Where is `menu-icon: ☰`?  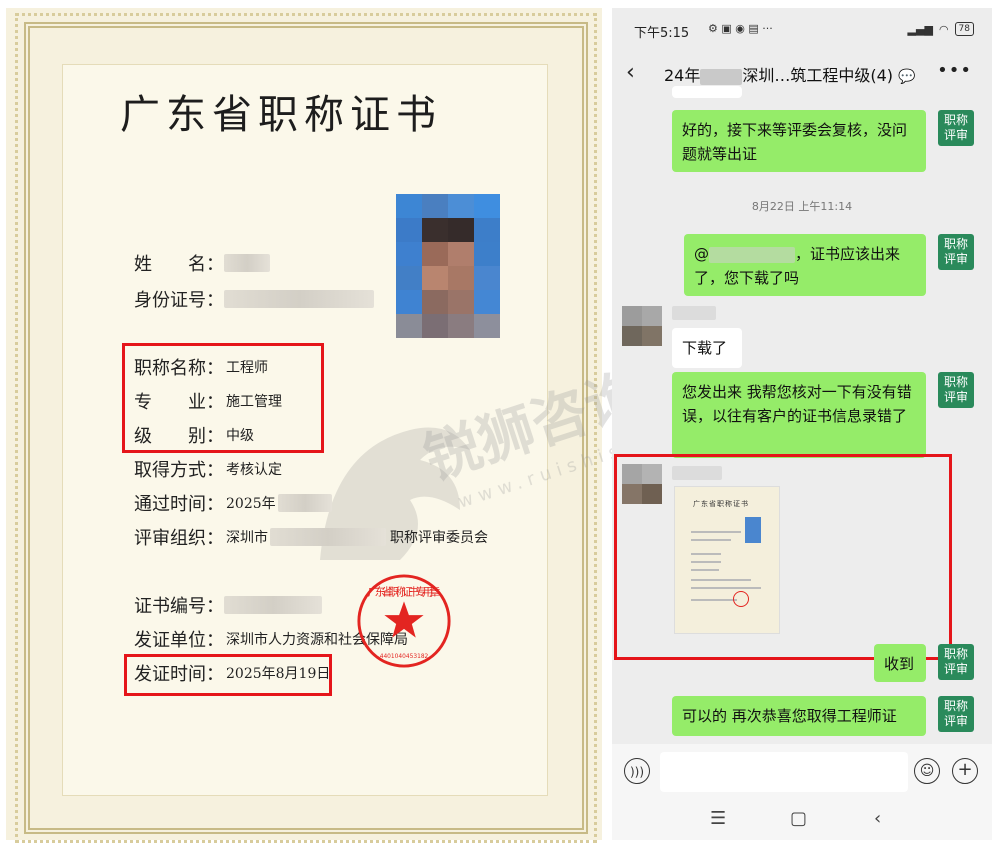
menu-icon: ☰ is located at coordinates (718, 818).